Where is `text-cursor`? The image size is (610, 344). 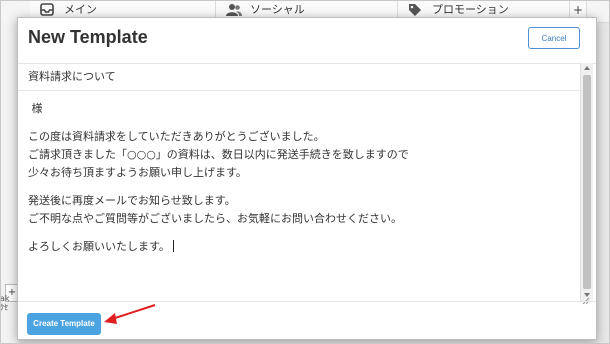
text-cursor is located at coordinates (173, 246).